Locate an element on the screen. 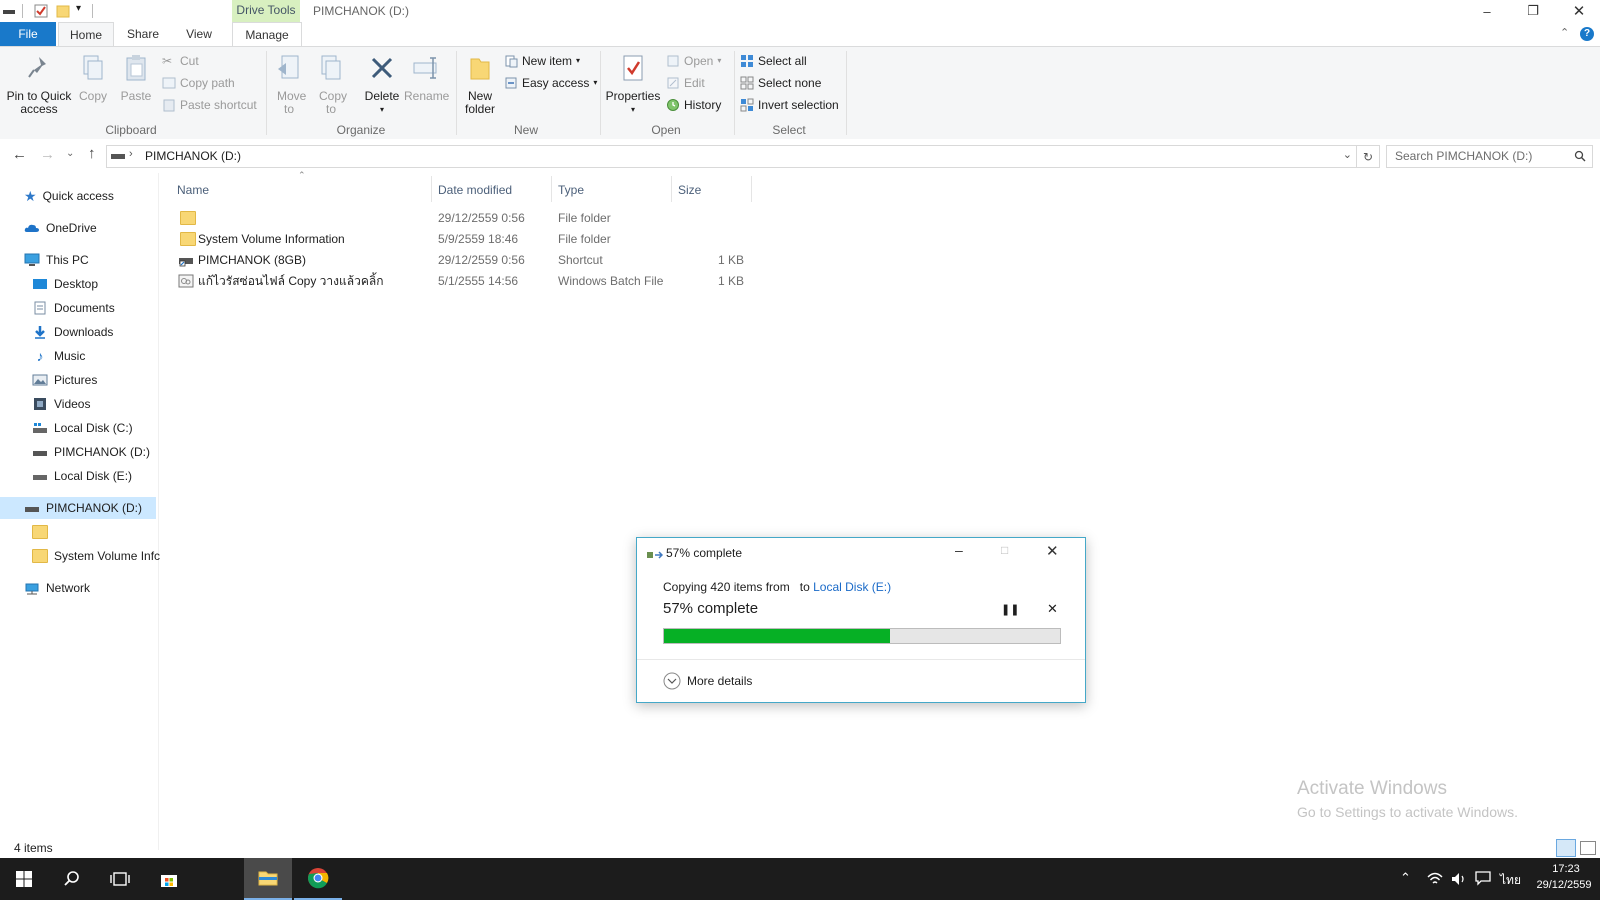  rename-button: Rename is located at coordinates (426, 78).